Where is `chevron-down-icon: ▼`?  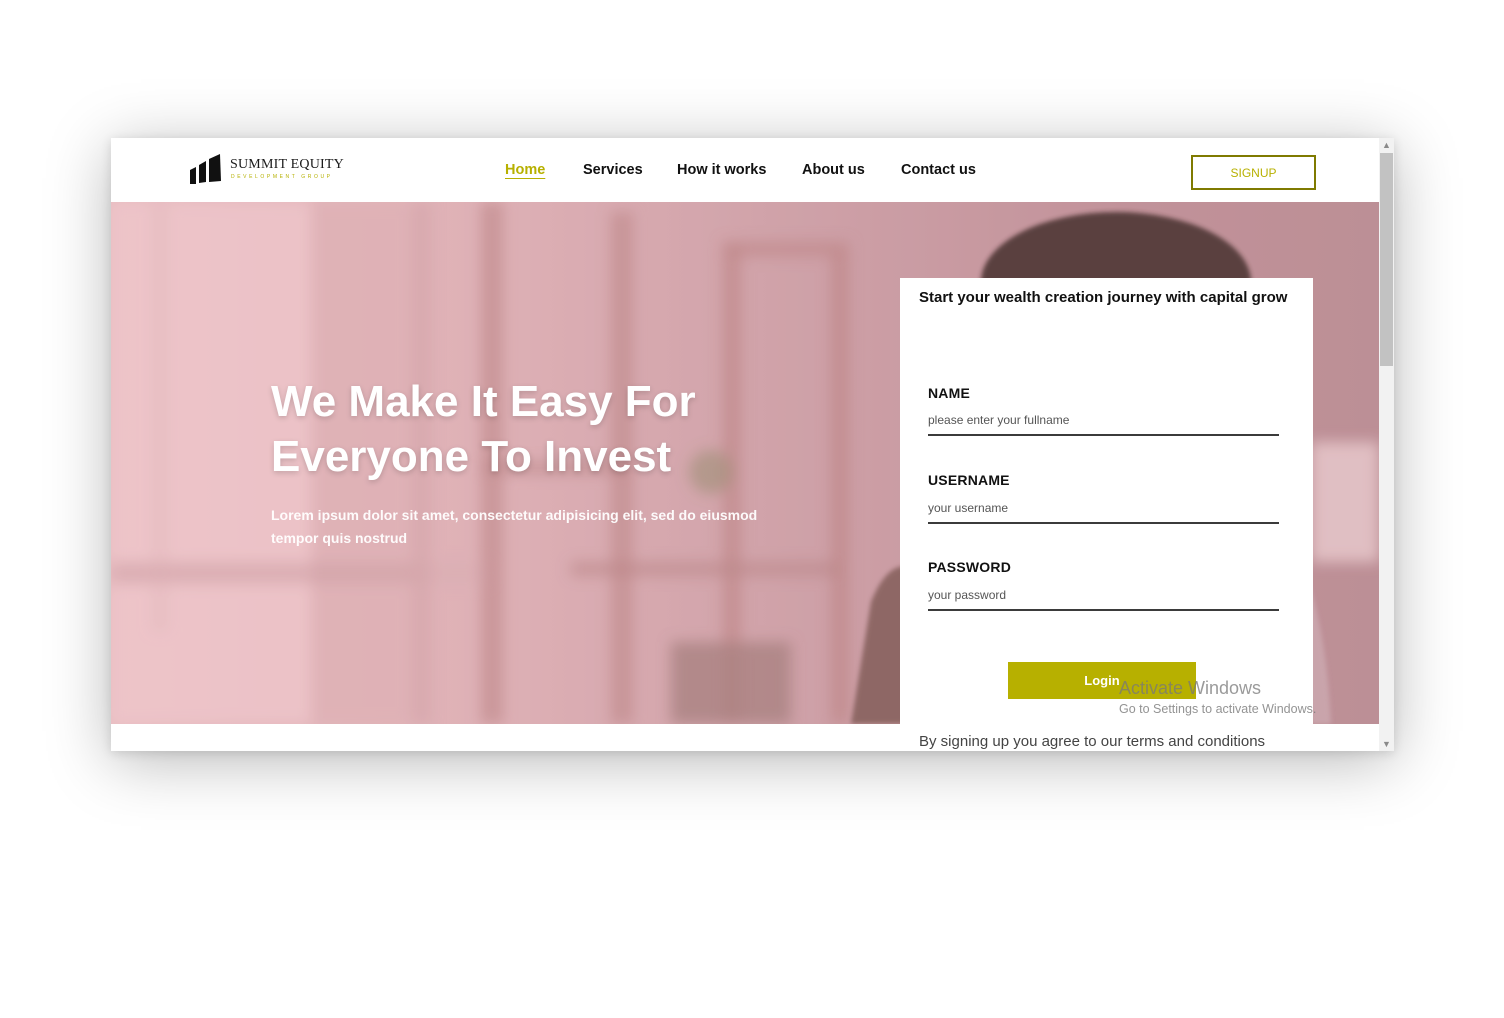
chevron-down-icon: ▼ is located at coordinates (1386, 744).